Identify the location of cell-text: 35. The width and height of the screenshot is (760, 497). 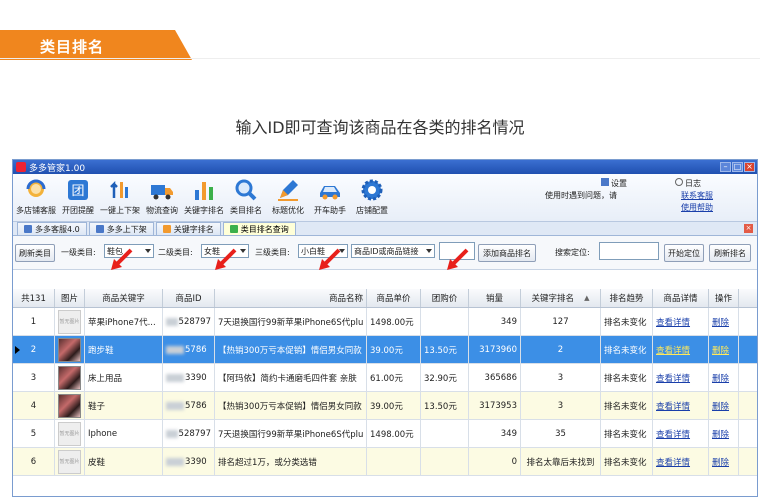
(560, 433).